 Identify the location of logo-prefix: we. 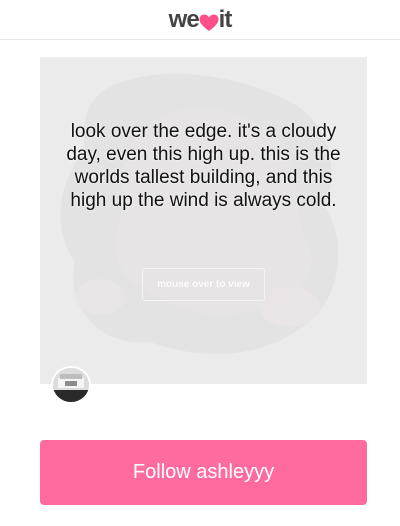
(184, 19).